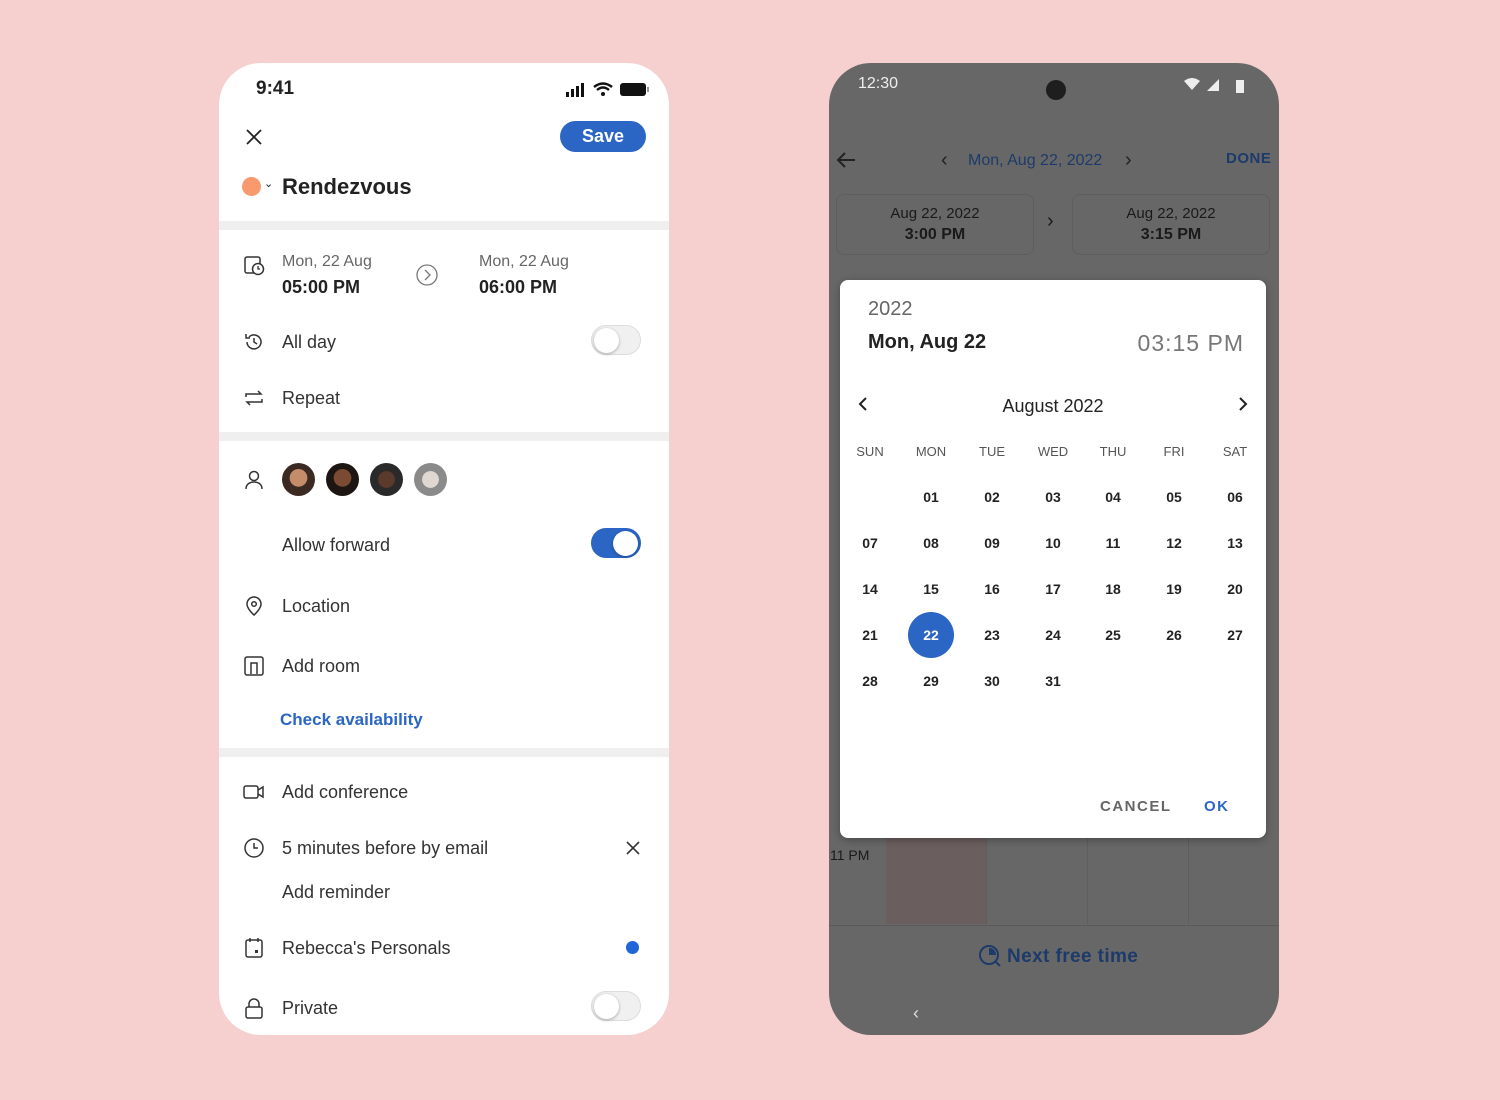 The image size is (1500, 1100). What do you see at coordinates (1113, 451) in the screenshot?
I see `weekday-header: THU` at bounding box center [1113, 451].